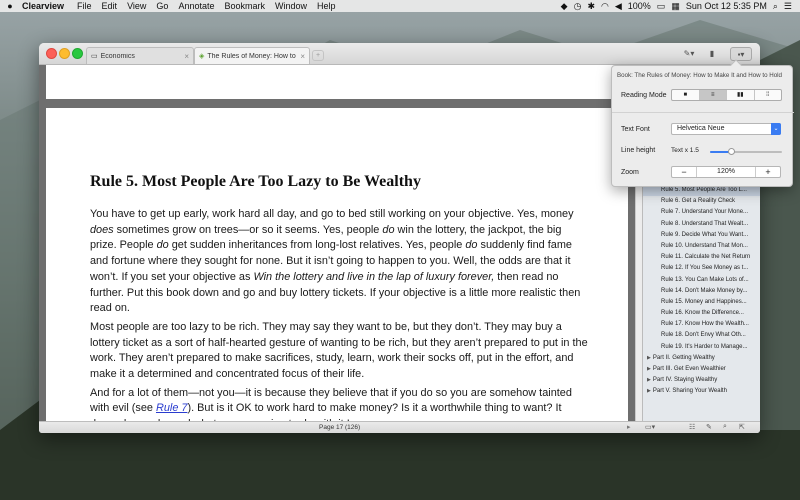  I want to click on bookmark-icon: ▮, so click(712, 54).